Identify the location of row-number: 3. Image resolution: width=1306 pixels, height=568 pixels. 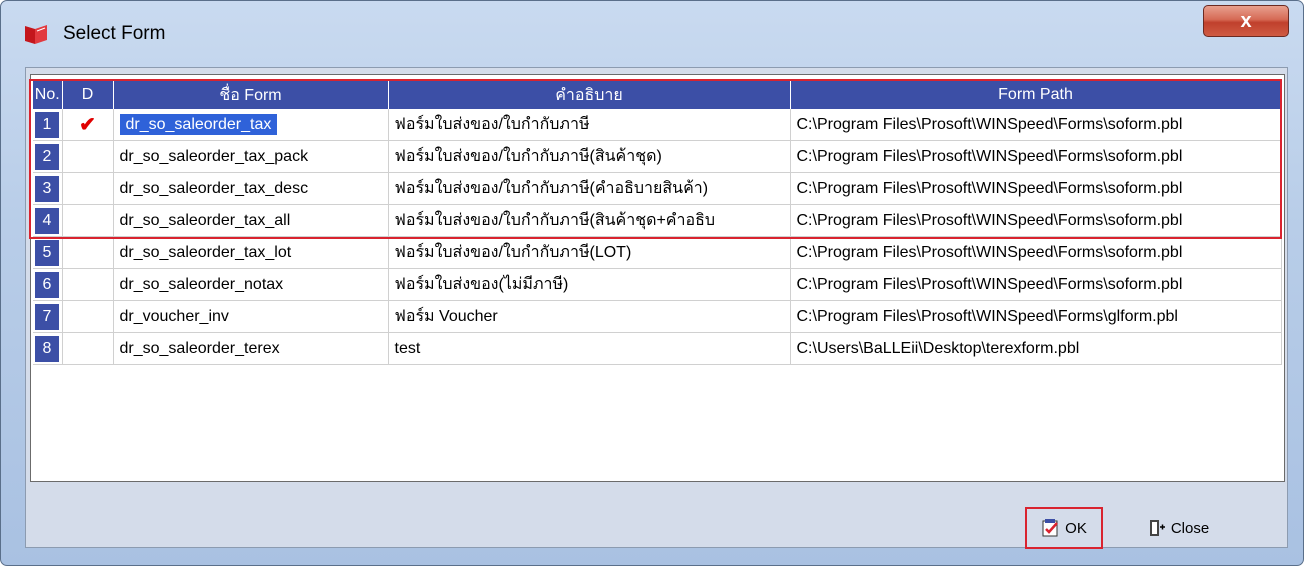
(47, 188).